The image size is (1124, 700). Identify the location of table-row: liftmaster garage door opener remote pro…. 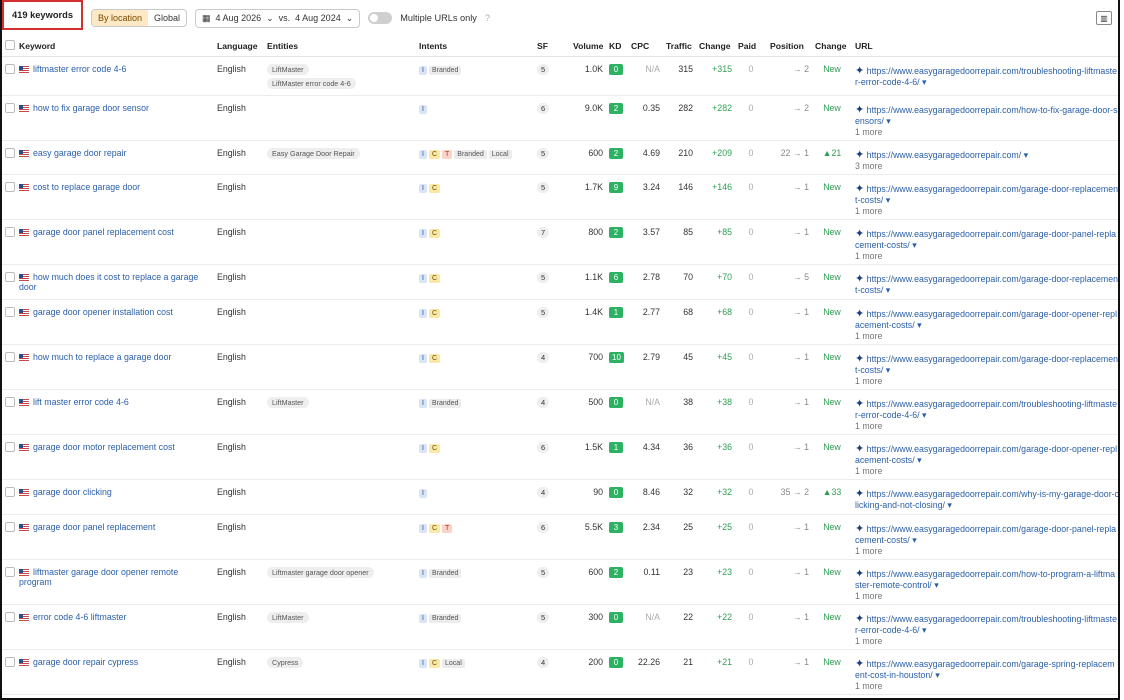
(560, 582).